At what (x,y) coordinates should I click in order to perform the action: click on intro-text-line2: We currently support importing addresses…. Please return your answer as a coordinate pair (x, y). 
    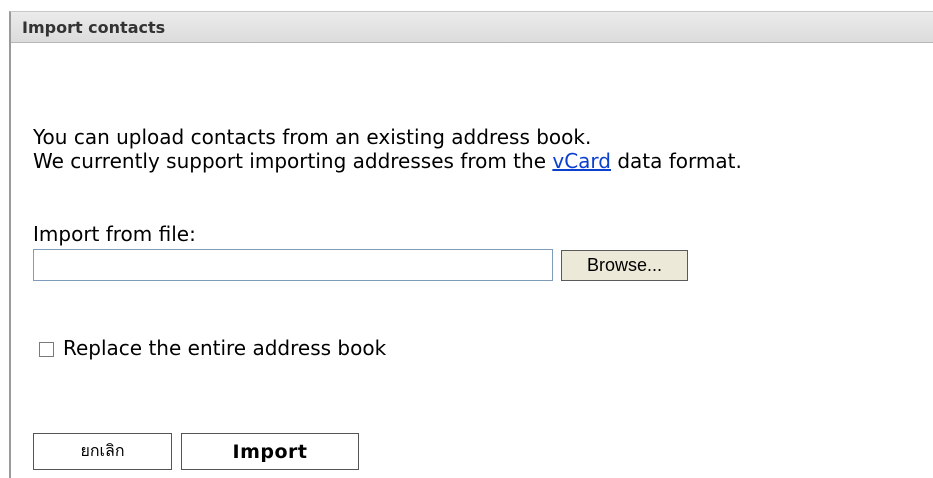
    Looking at the image, I should click on (387, 161).